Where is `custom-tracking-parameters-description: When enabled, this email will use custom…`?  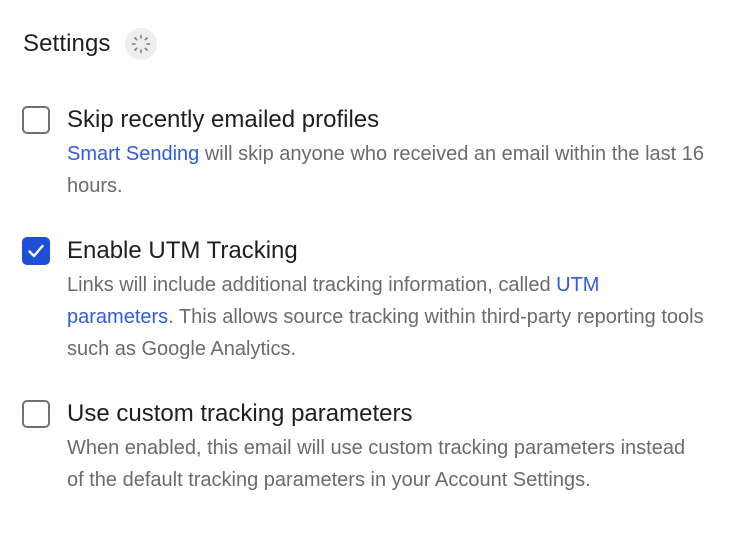
custom-tracking-parameters-description: When enabled, this email will use custom… is located at coordinates (376, 464).